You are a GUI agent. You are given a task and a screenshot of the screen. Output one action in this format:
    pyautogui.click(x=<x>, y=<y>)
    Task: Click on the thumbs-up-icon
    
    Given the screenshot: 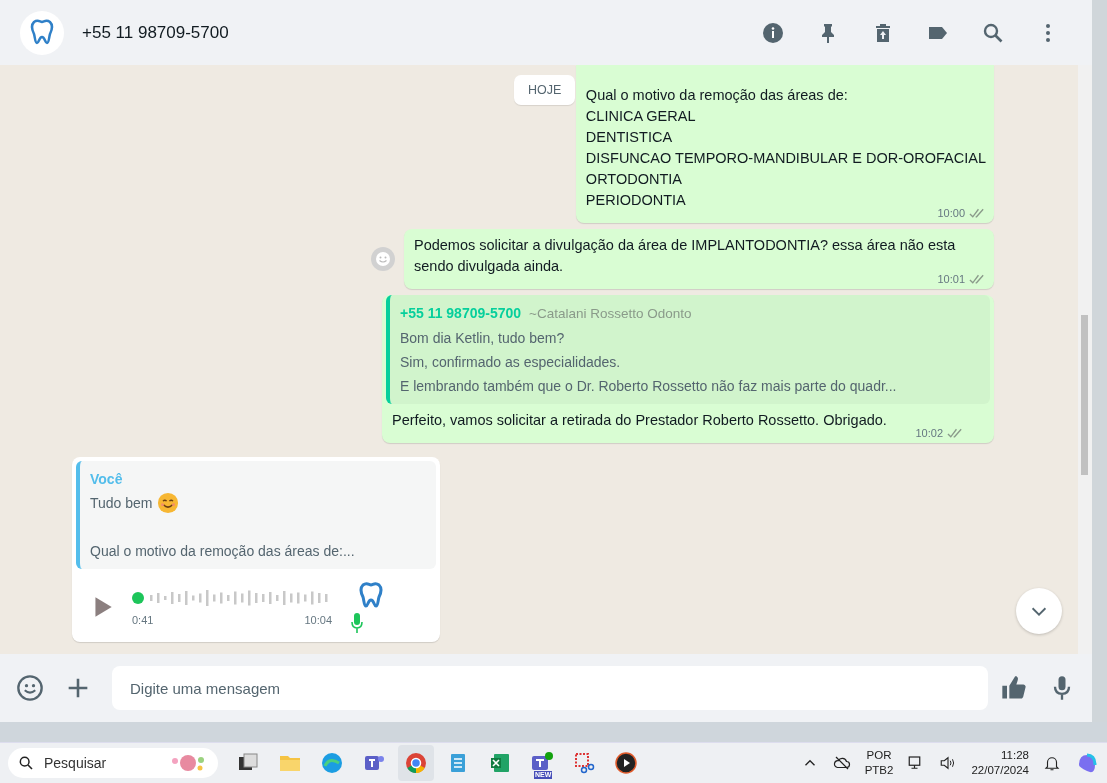 What is the action you would take?
    pyautogui.click(x=1014, y=688)
    